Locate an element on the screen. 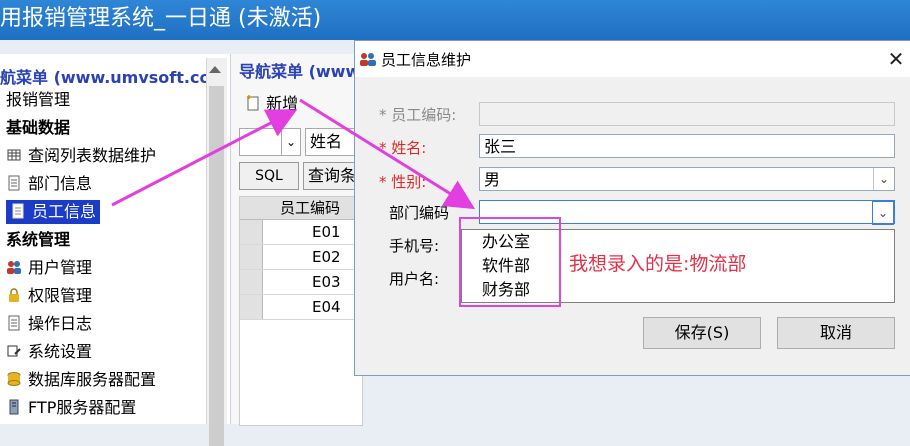 The image size is (910, 446). employee-code-label: * 员工编码: is located at coordinates (418, 115).